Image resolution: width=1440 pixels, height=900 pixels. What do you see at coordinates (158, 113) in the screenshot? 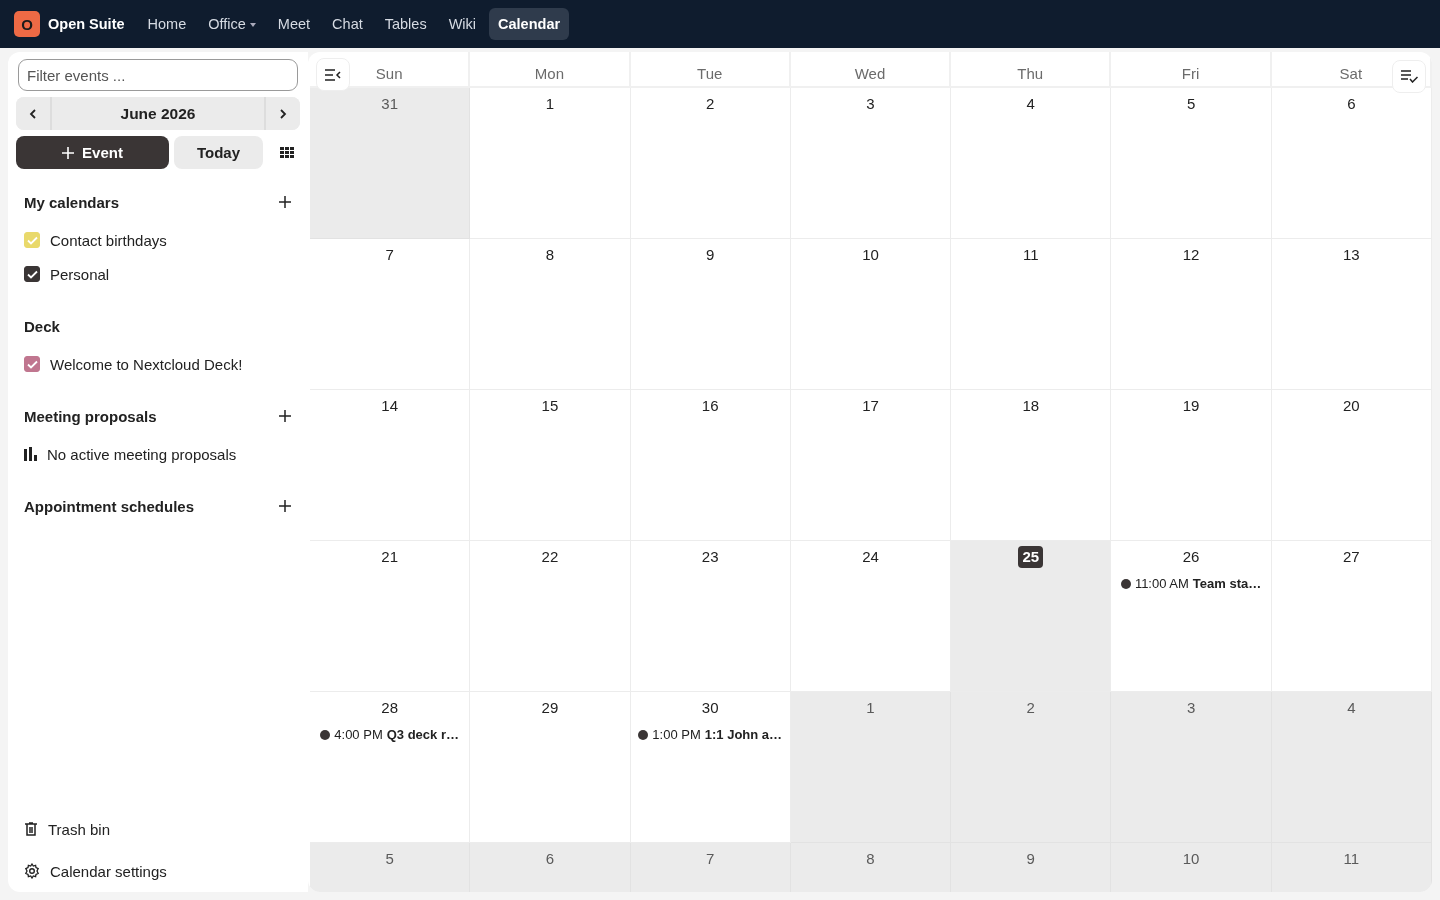
I see `month-picker: June 2026` at bounding box center [158, 113].